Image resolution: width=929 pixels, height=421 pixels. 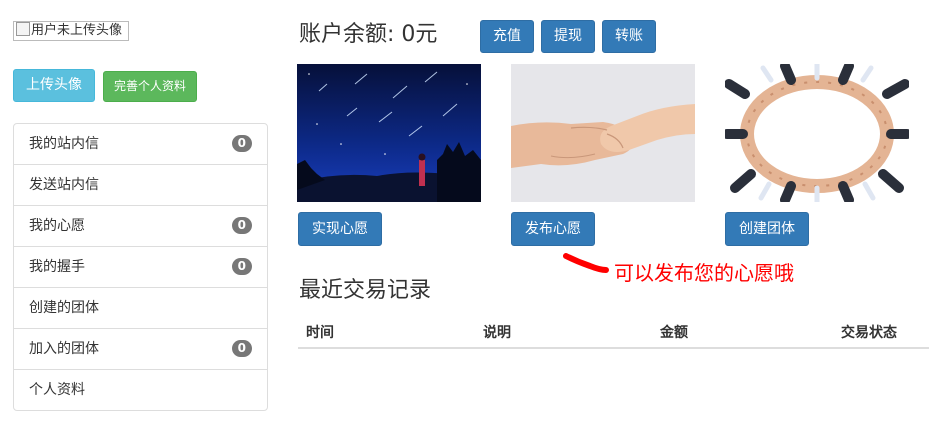 I want to click on avatar-alt-text: 用户未上传头像, so click(x=77, y=30).